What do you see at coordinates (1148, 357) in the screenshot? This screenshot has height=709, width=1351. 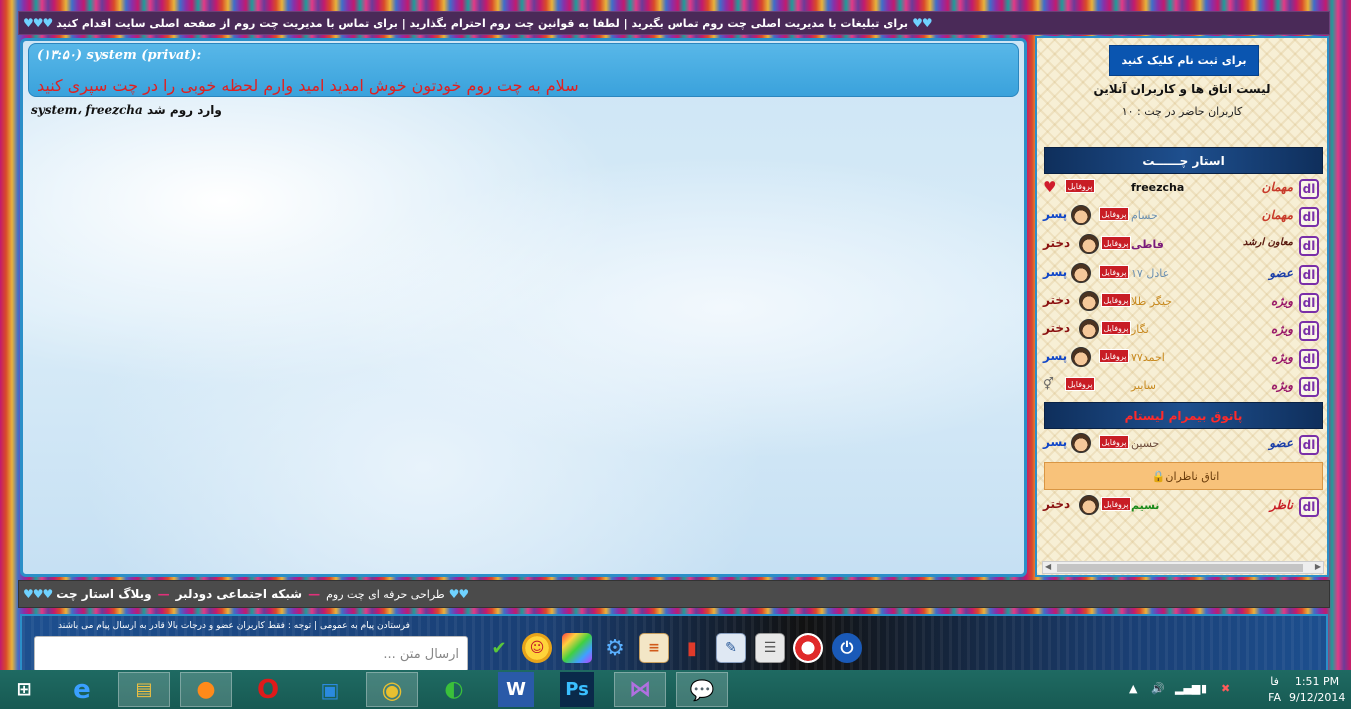 I see `user-name: احمد۷۷` at bounding box center [1148, 357].